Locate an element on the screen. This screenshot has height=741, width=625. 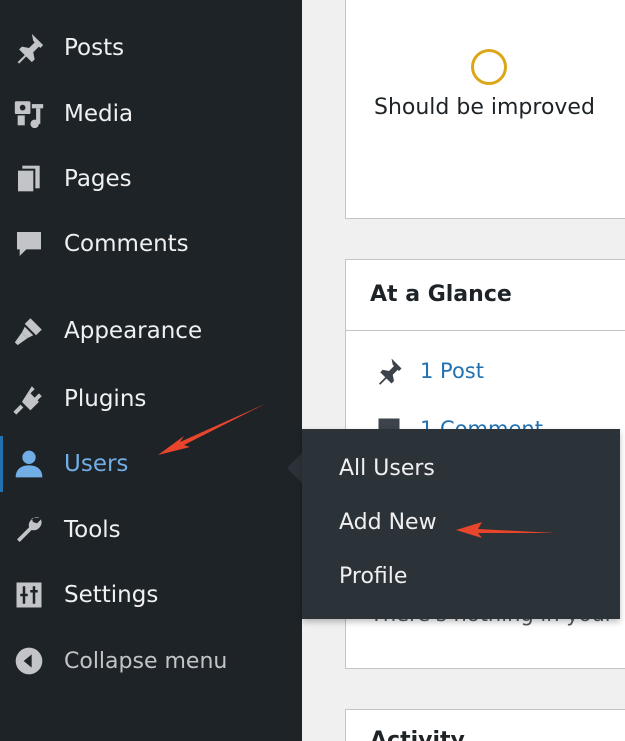
sidebar-item-label: Plugins is located at coordinates (105, 399).